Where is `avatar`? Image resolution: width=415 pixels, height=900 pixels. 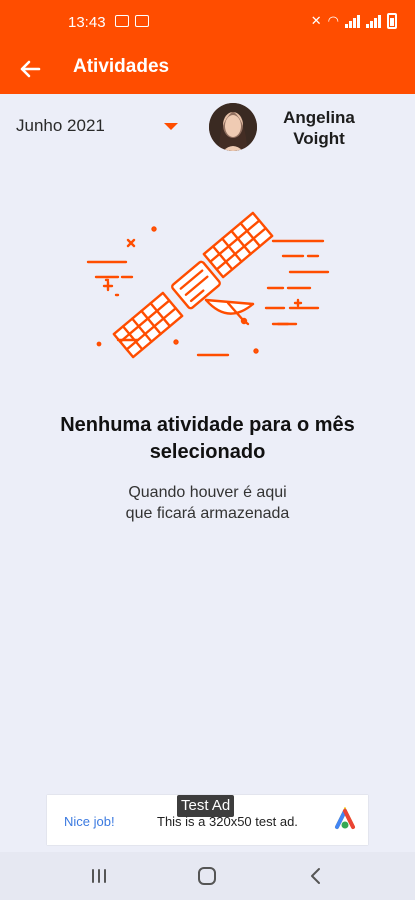 avatar is located at coordinates (233, 127).